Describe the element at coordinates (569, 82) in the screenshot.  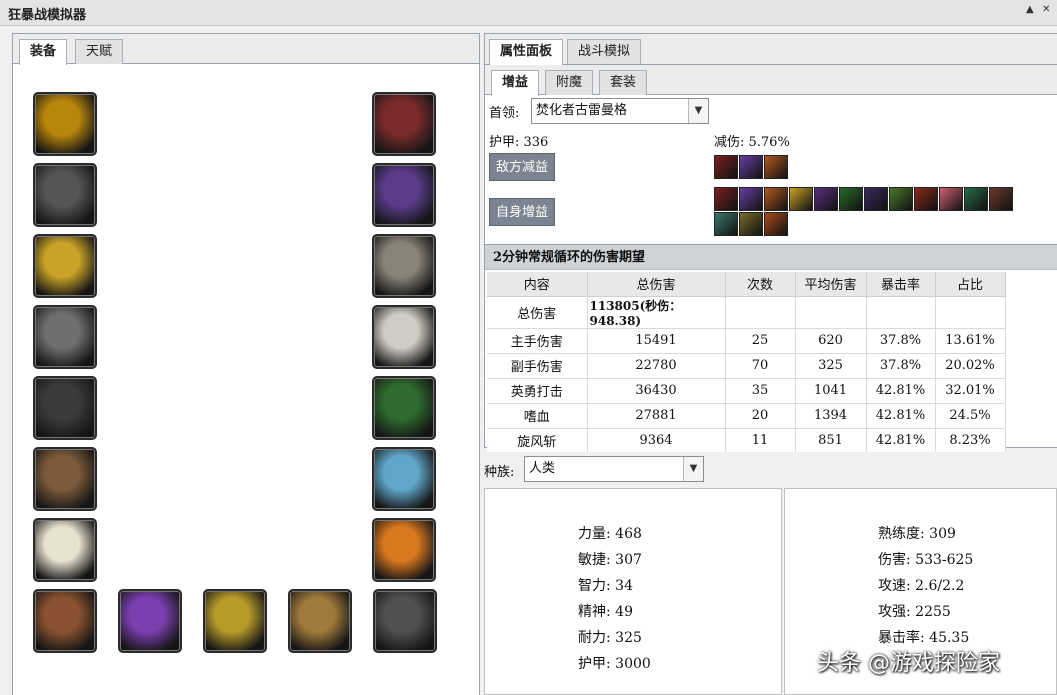
I see `tab-enchants: 附魔` at that location.